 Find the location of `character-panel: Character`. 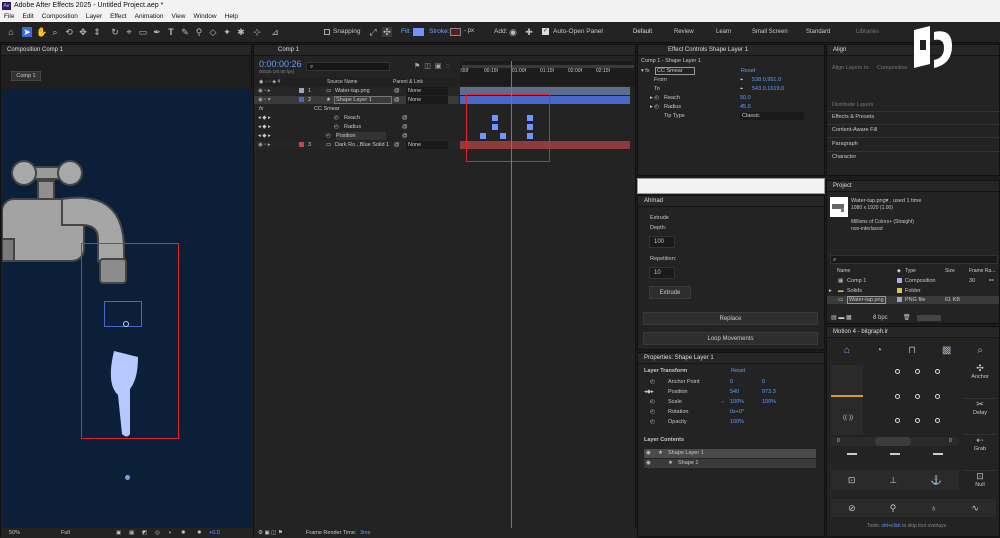

character-panel: Character is located at coordinates (844, 157).